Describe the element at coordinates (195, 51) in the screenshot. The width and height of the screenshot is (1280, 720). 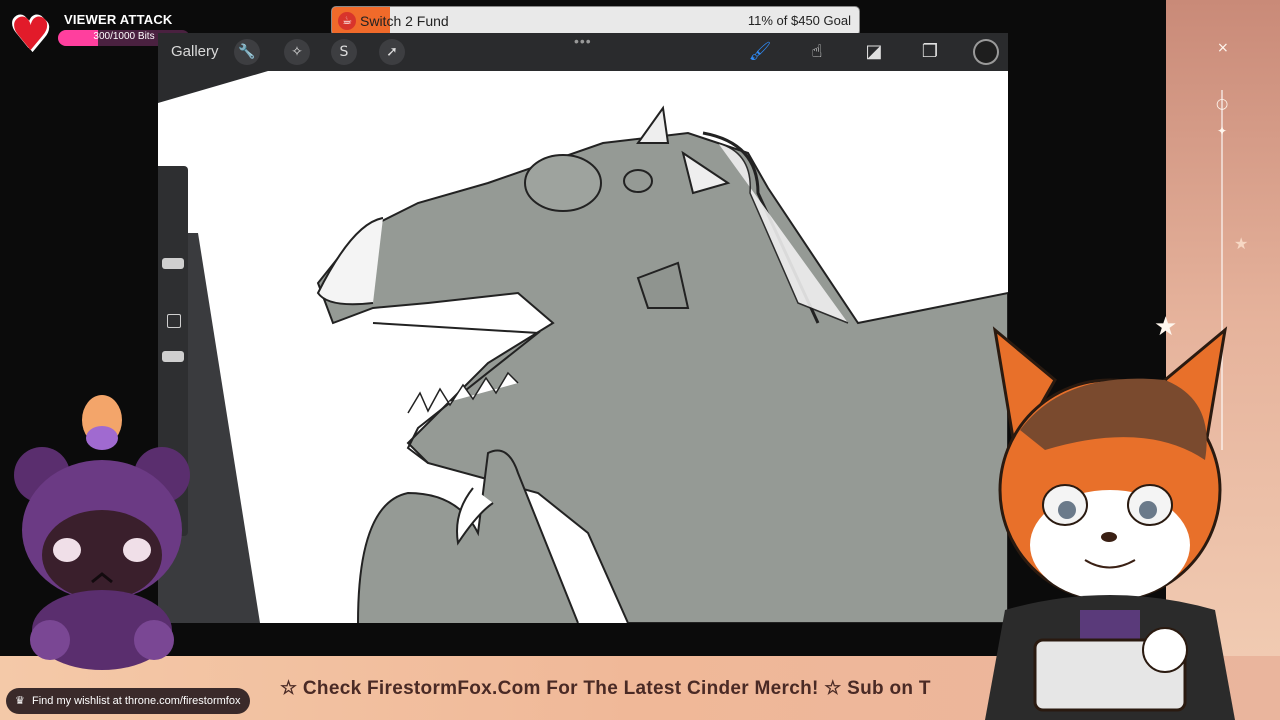
I see `gallery-button: Gallery` at that location.